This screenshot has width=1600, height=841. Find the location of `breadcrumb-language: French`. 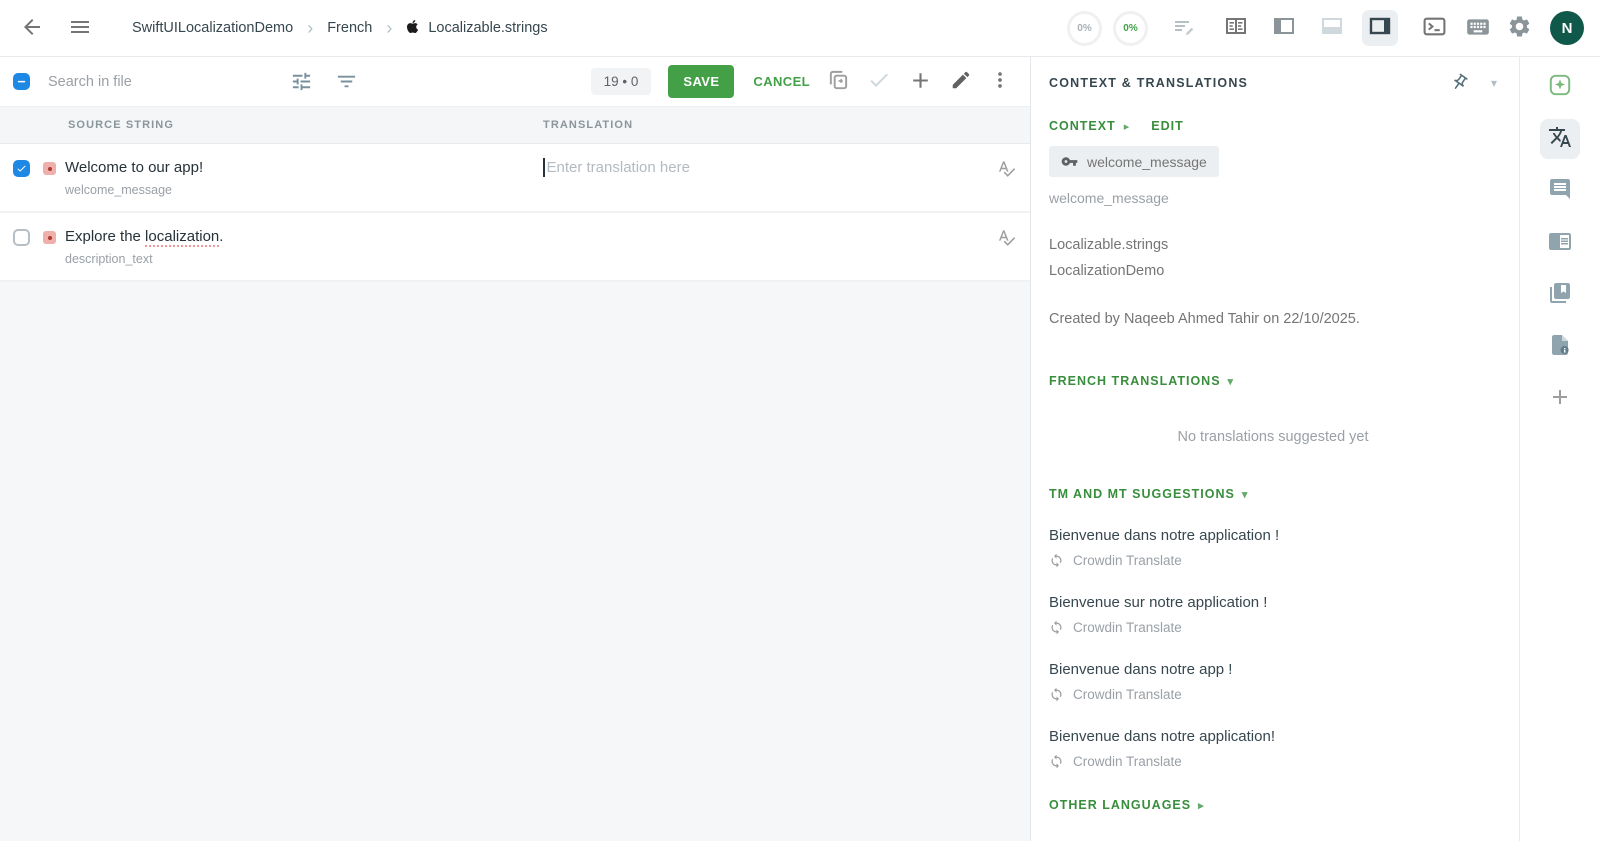

breadcrumb-language: French is located at coordinates (349, 28).